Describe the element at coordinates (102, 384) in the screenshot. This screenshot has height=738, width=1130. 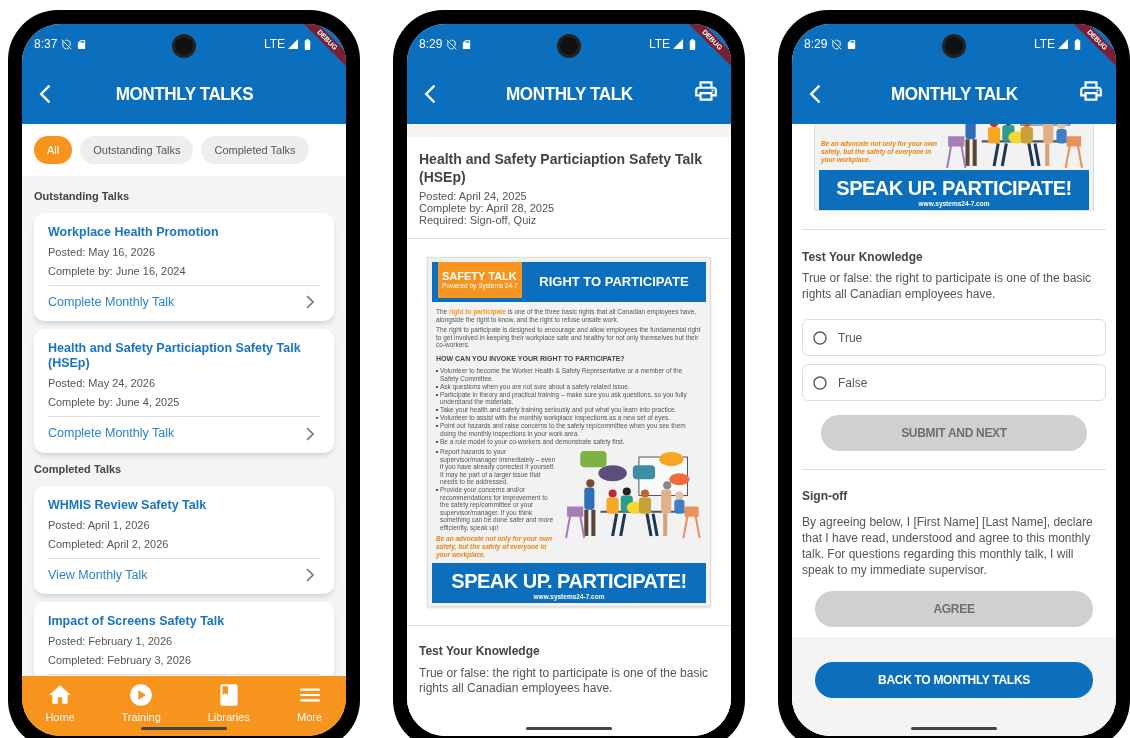
I see `posted-date: Posted: May 24, 2026` at that location.